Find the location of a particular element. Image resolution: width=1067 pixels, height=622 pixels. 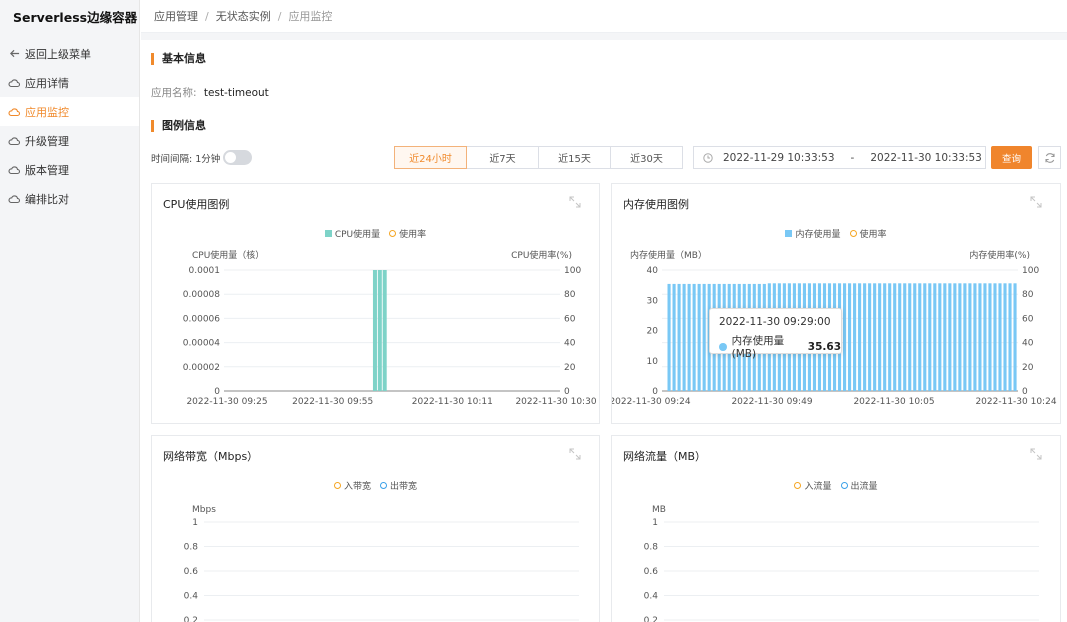

range-24h: 近24小时 is located at coordinates (430, 157).